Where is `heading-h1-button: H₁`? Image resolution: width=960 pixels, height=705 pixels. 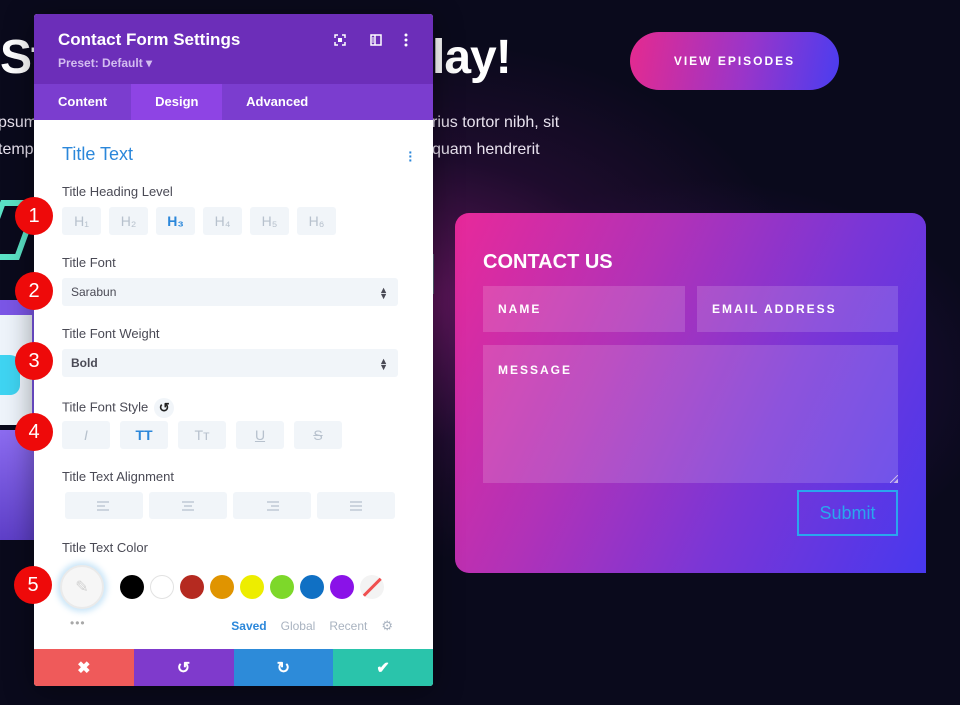
heading-h1-button: H₁ is located at coordinates (81, 221).